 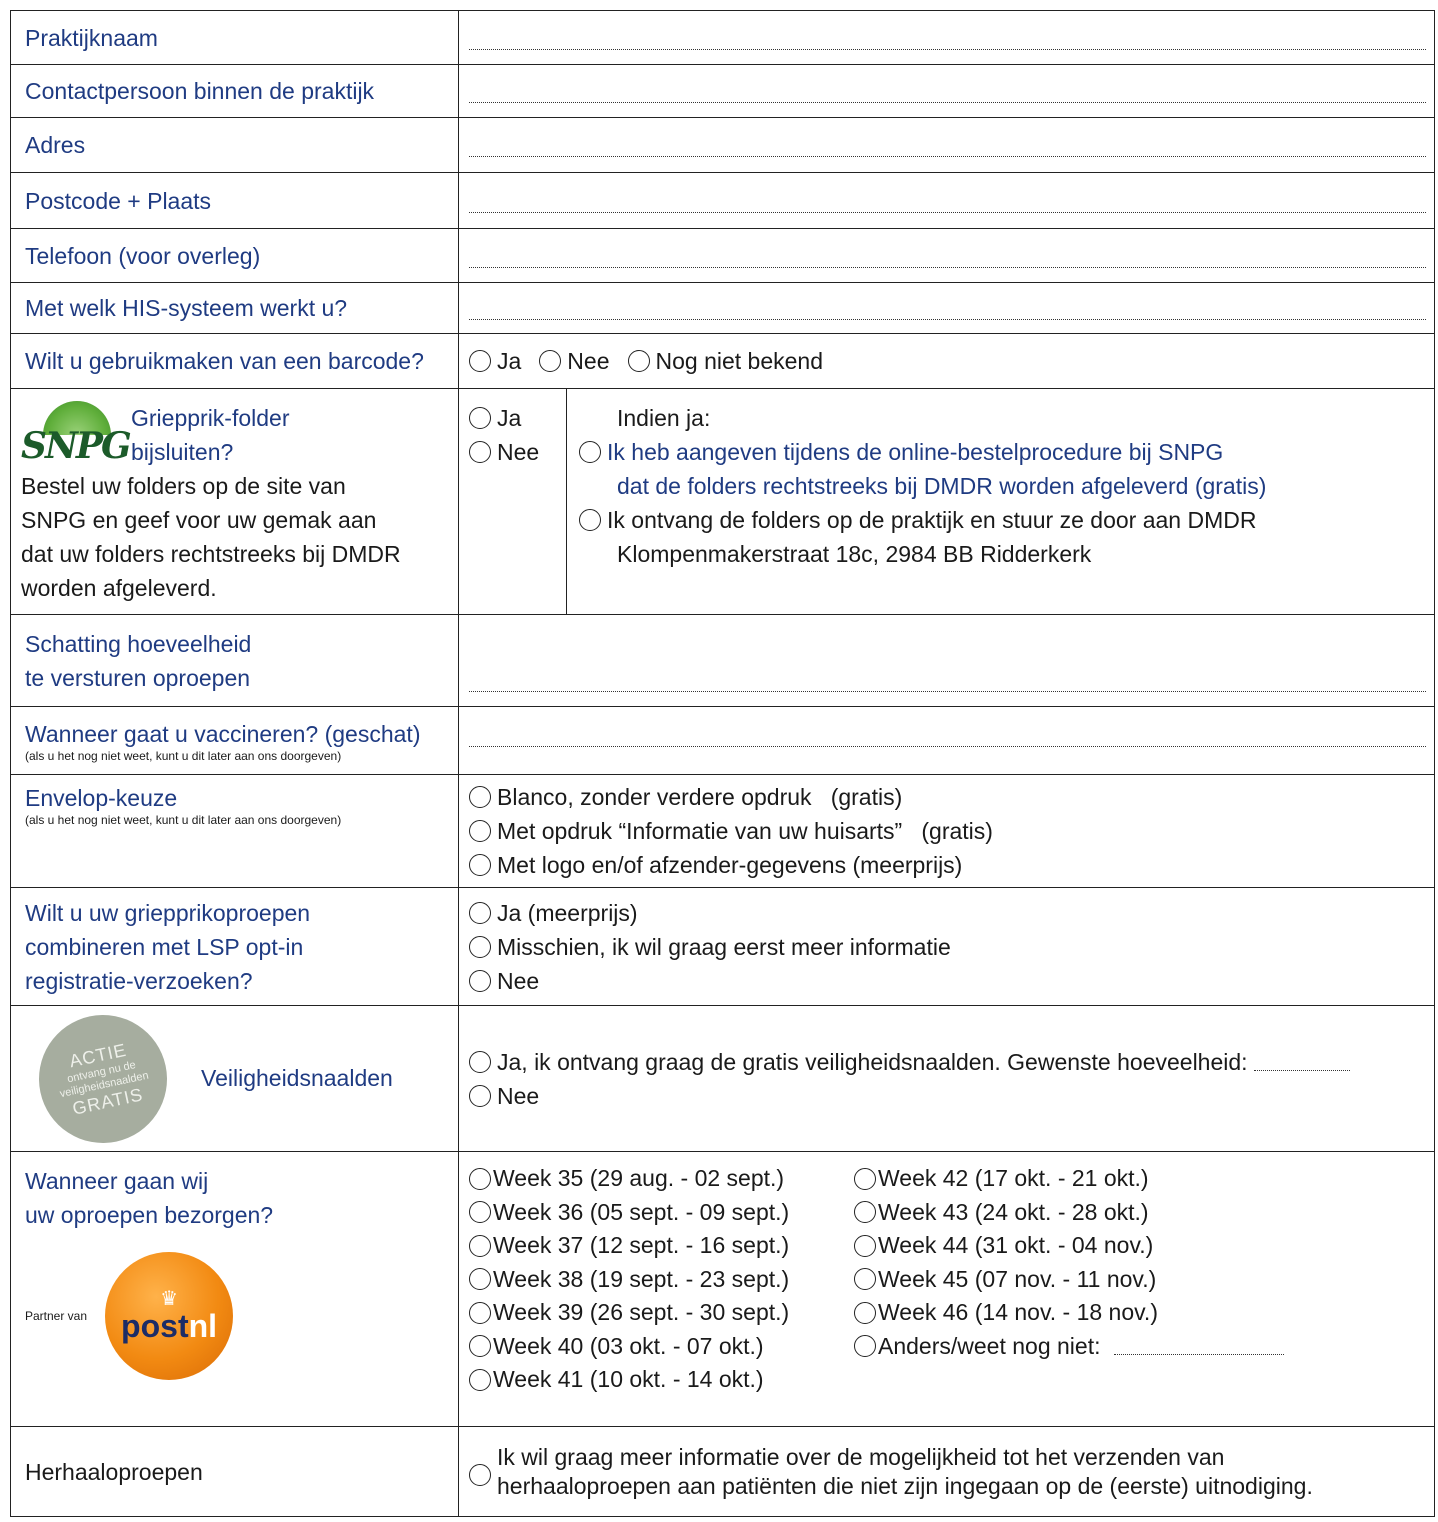 What do you see at coordinates (946, 91) in the screenshot?
I see `input-contactpersoon` at bounding box center [946, 91].